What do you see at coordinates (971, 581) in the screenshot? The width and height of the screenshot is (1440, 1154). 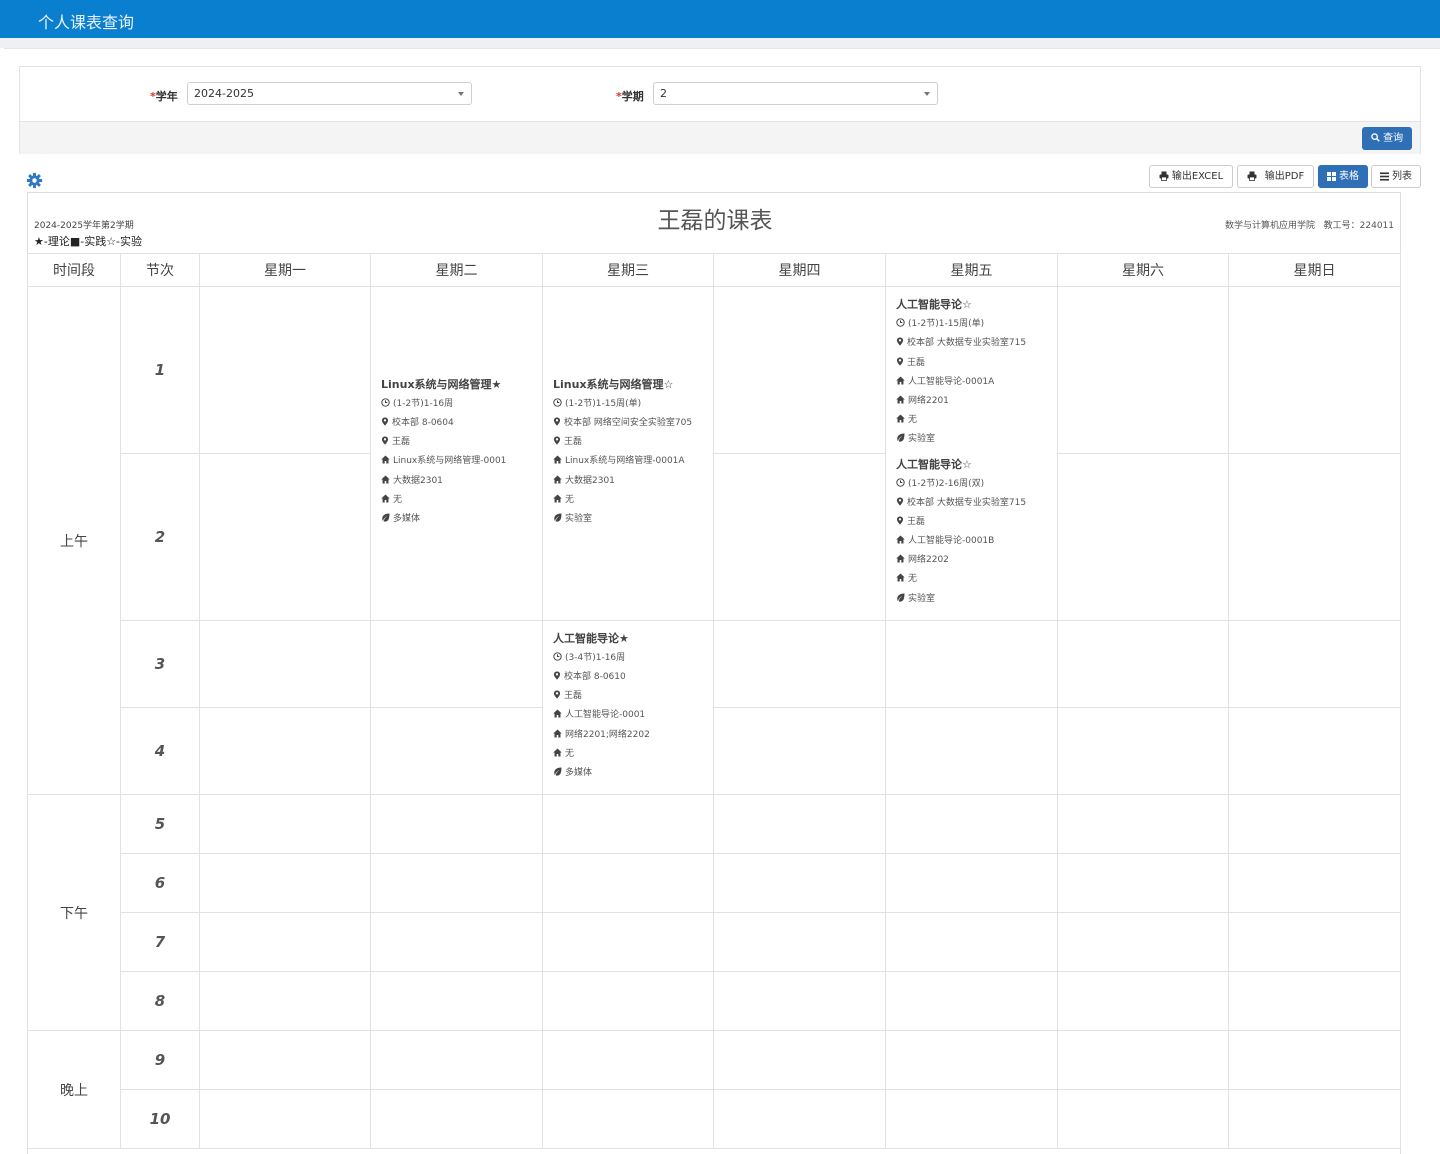 I see `course-note: 无` at bounding box center [971, 581].